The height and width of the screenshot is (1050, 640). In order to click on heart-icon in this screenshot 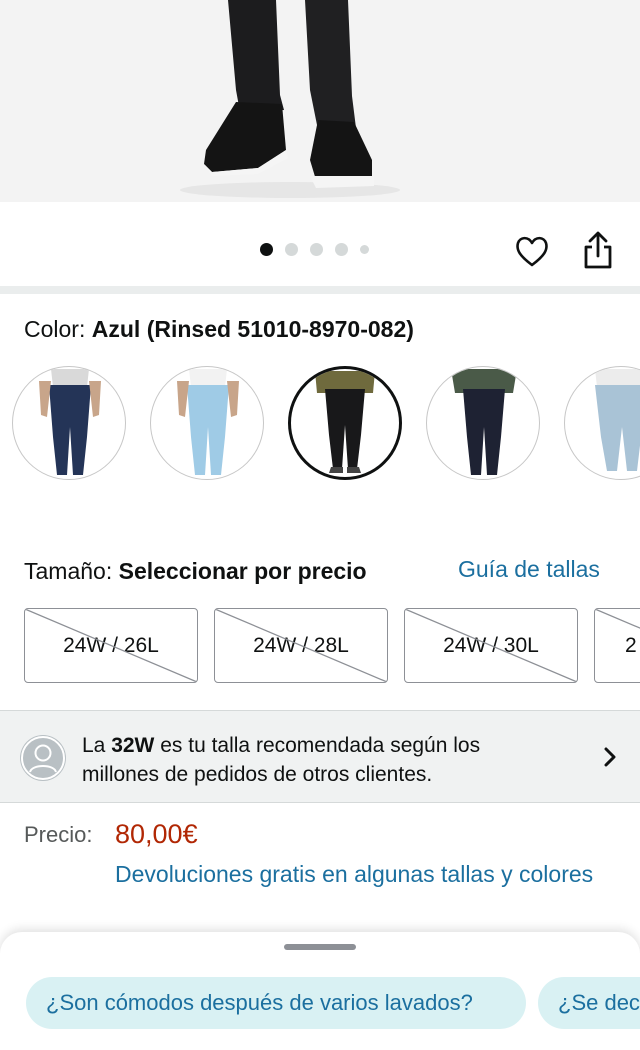, I will do `click(532, 251)`.